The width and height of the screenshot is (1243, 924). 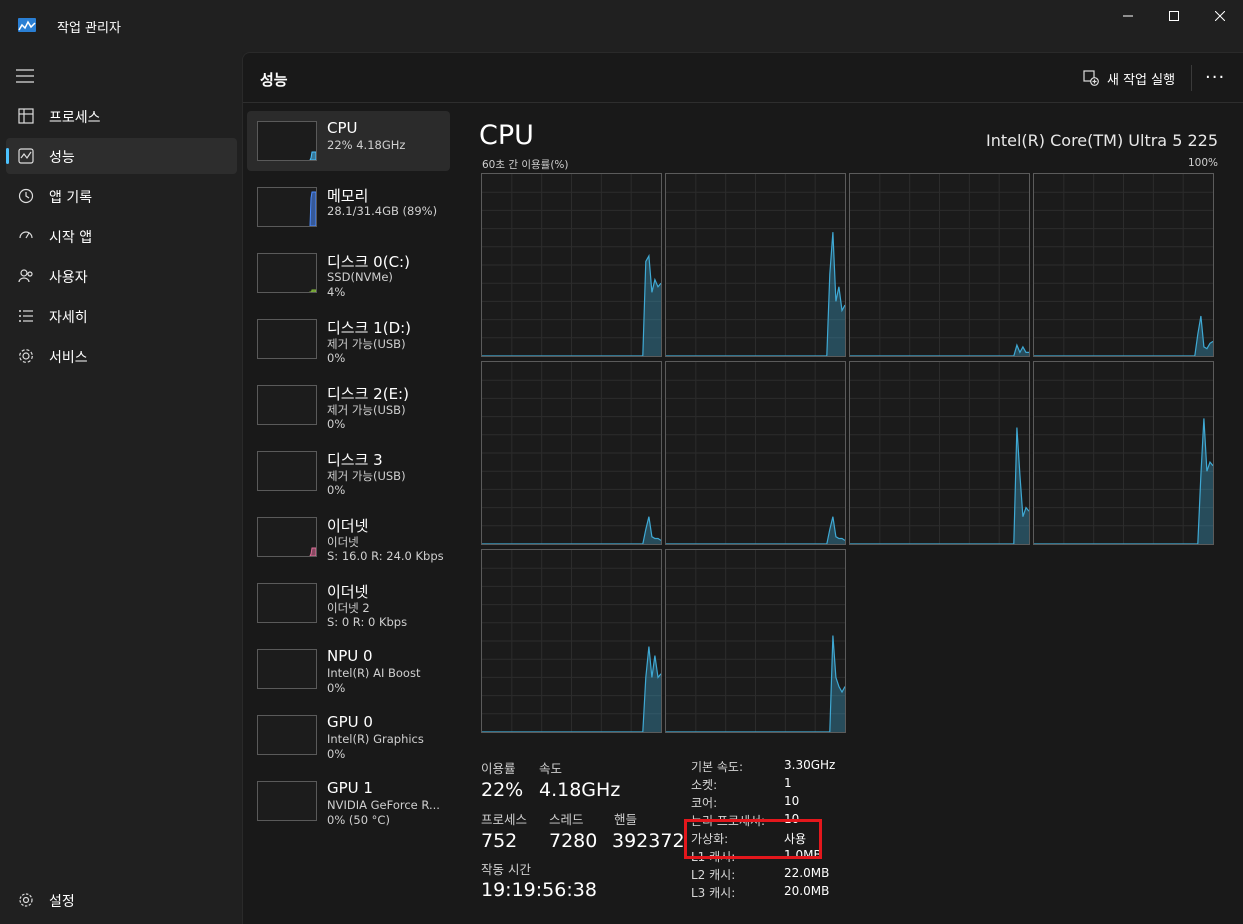 I want to click on handles-value: 392372, so click(x=648, y=841).